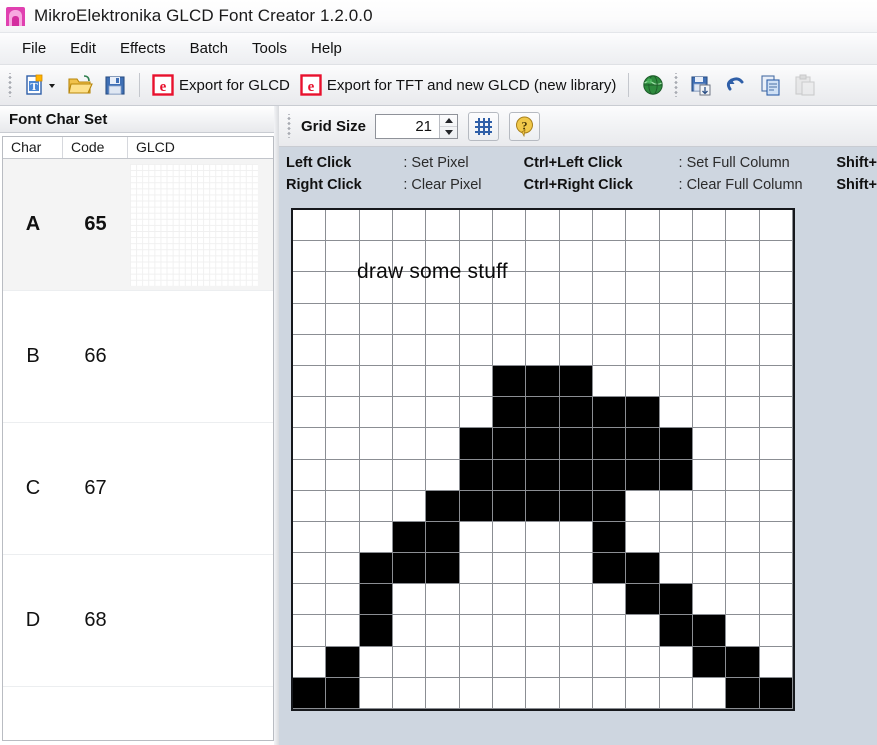 This screenshot has width=877, height=745. Describe the element at coordinates (653, 85) in the screenshot. I see `web-button` at that location.